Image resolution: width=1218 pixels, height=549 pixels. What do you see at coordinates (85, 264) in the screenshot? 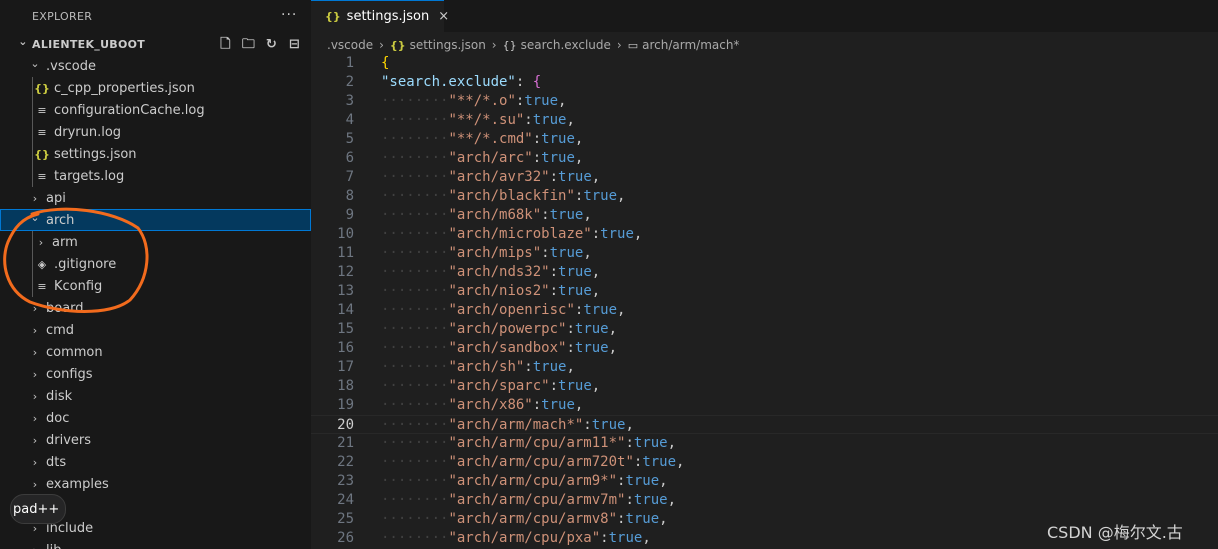
I see `tree-item-label: .gitignore` at bounding box center [85, 264].